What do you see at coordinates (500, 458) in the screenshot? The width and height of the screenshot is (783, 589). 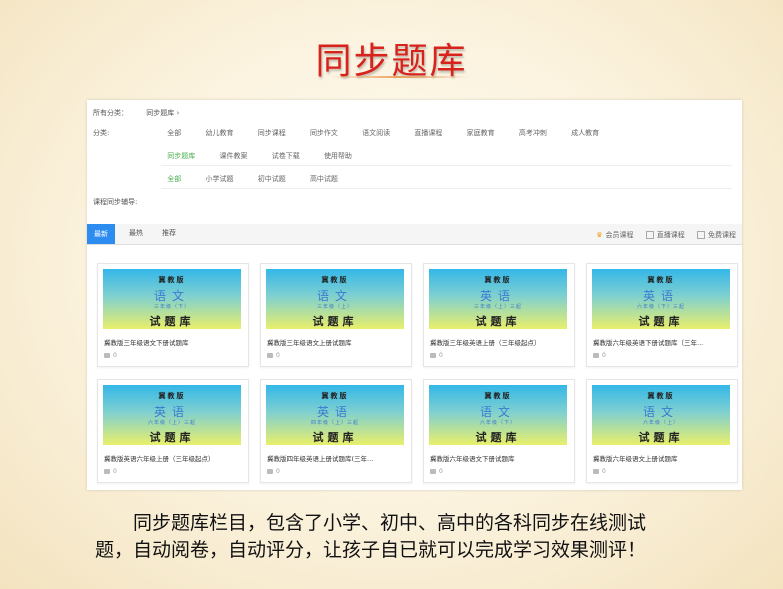 I see `card-title: 冀教版六年级语文下册试题库` at bounding box center [500, 458].